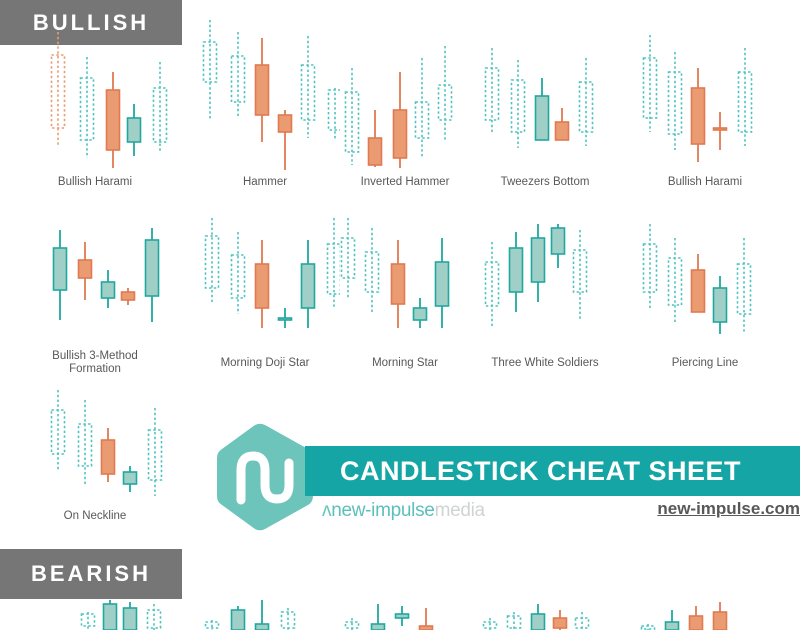  What do you see at coordinates (405, 363) in the screenshot?
I see `pattern-label-morning-star: Morning Star` at bounding box center [405, 363].